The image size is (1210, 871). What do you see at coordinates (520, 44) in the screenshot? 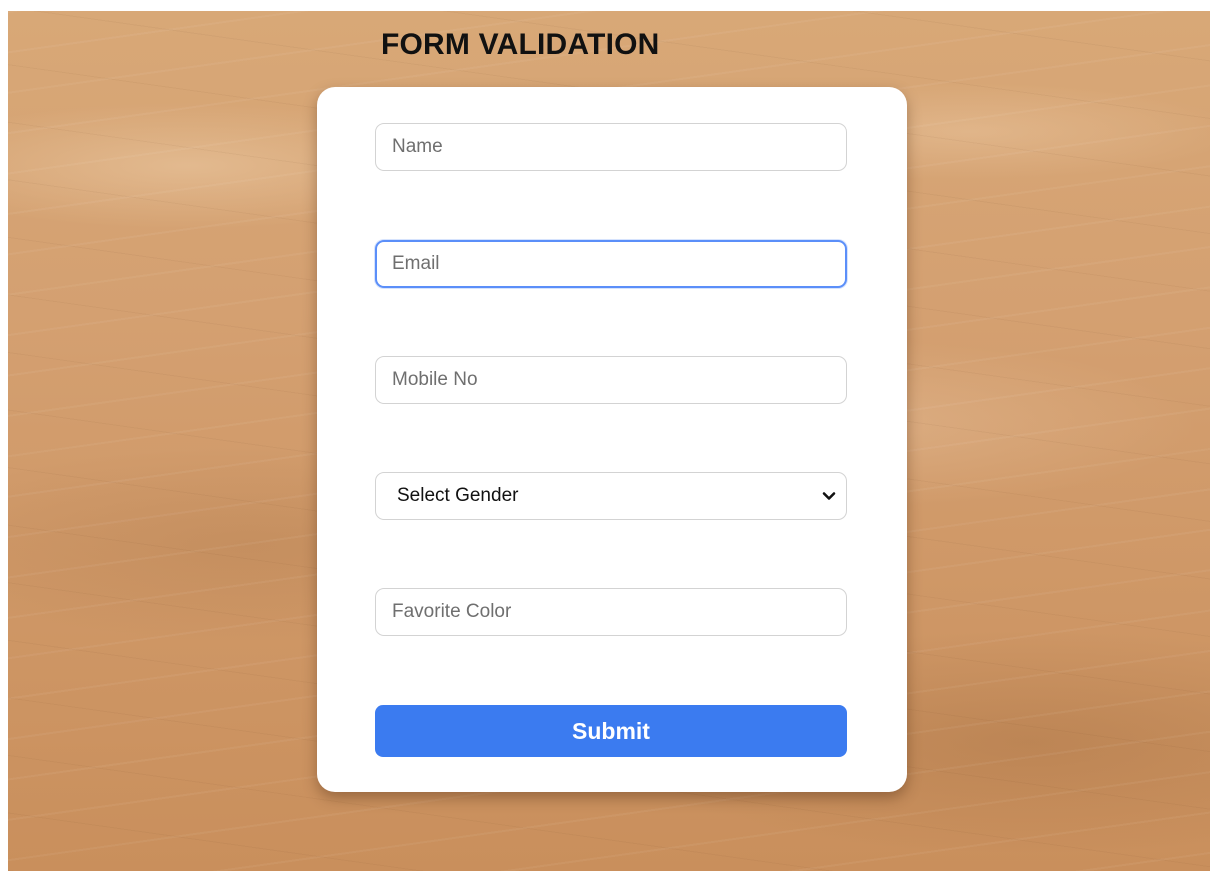
I see `page-title: FORM VALIDATION` at bounding box center [520, 44].